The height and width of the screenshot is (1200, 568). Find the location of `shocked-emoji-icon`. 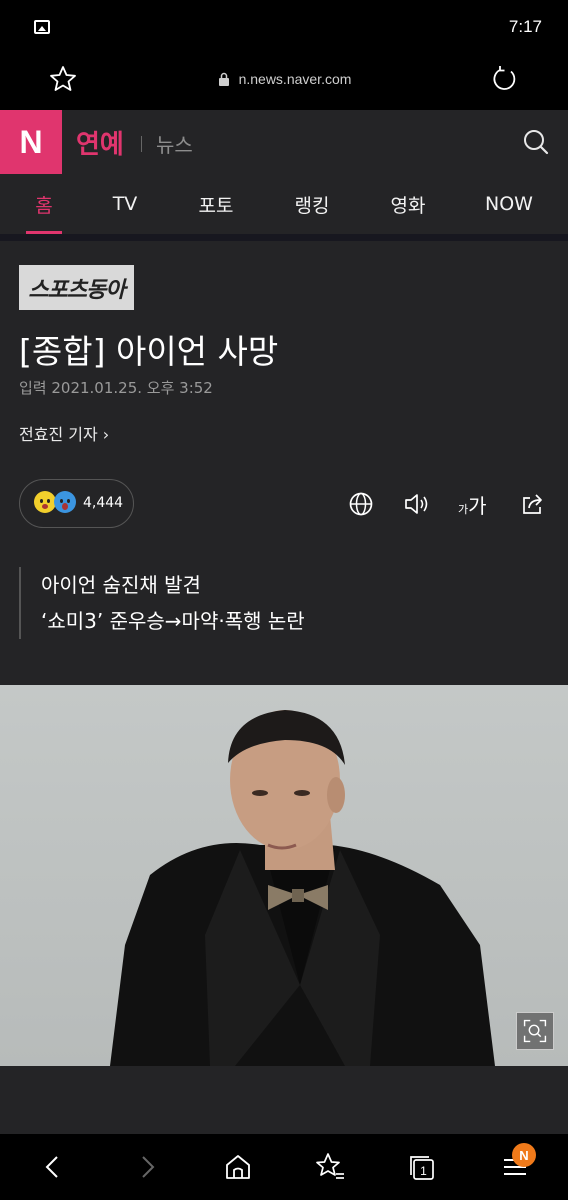

shocked-emoji-icon is located at coordinates (65, 502).